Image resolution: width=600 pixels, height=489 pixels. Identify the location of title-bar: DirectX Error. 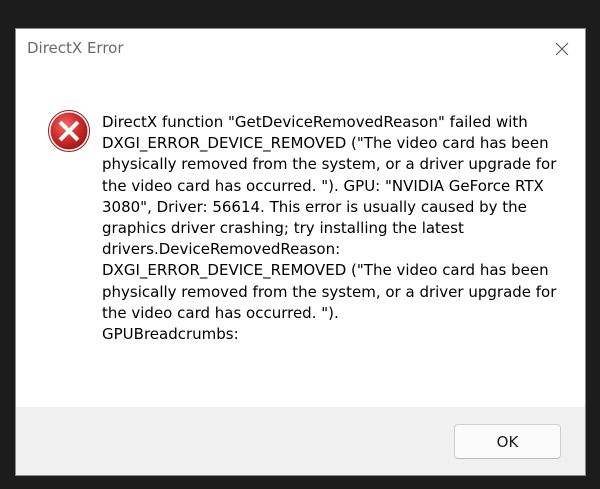
(300, 49).